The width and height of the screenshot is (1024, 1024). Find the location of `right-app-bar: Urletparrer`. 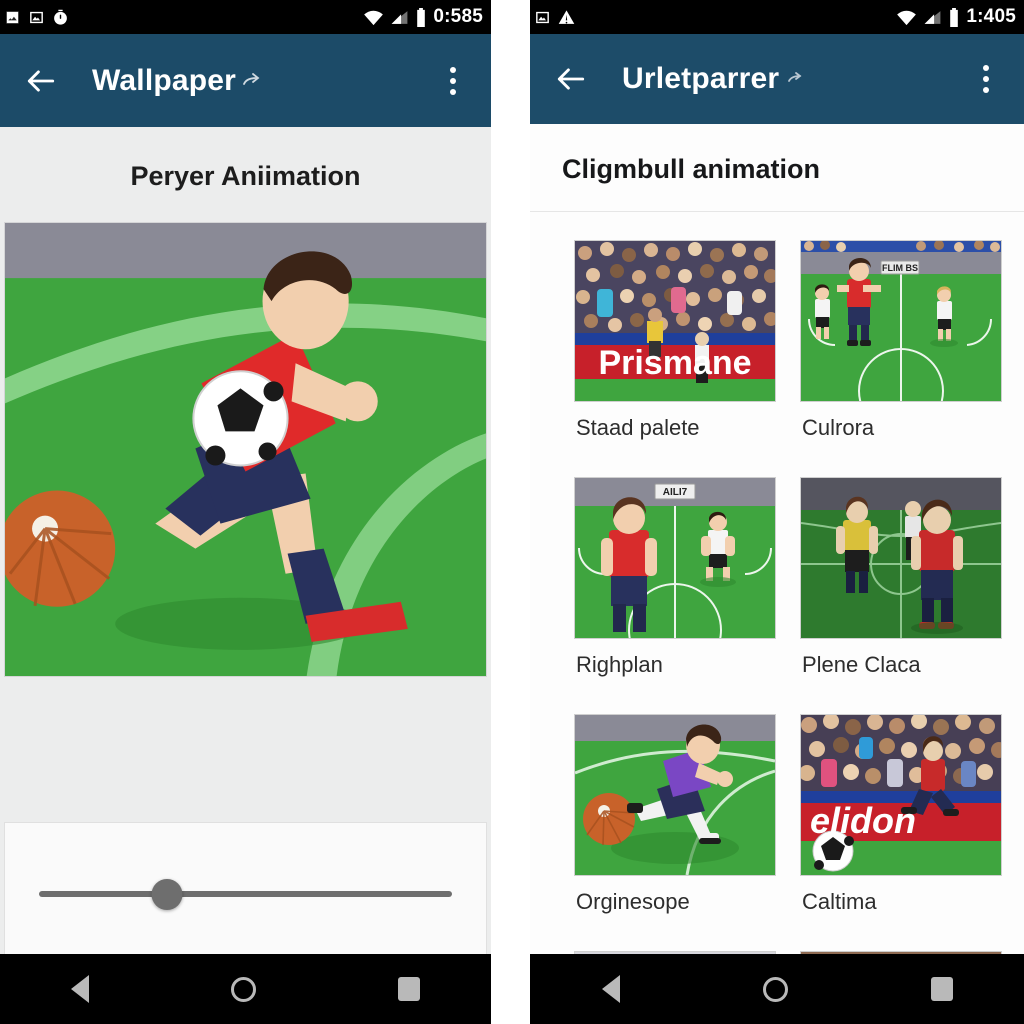

right-app-bar: Urletparrer is located at coordinates (777, 79).